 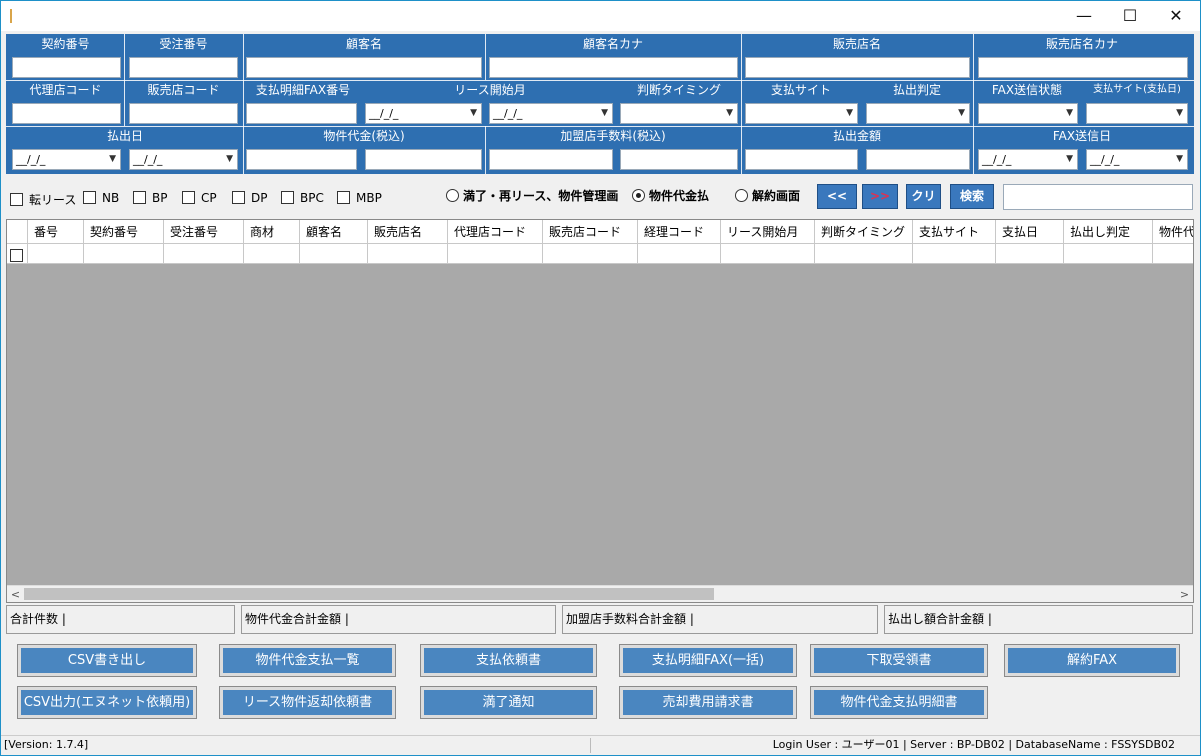 I want to click on grid-header-cell: 代理店コード, so click(x=495, y=232).